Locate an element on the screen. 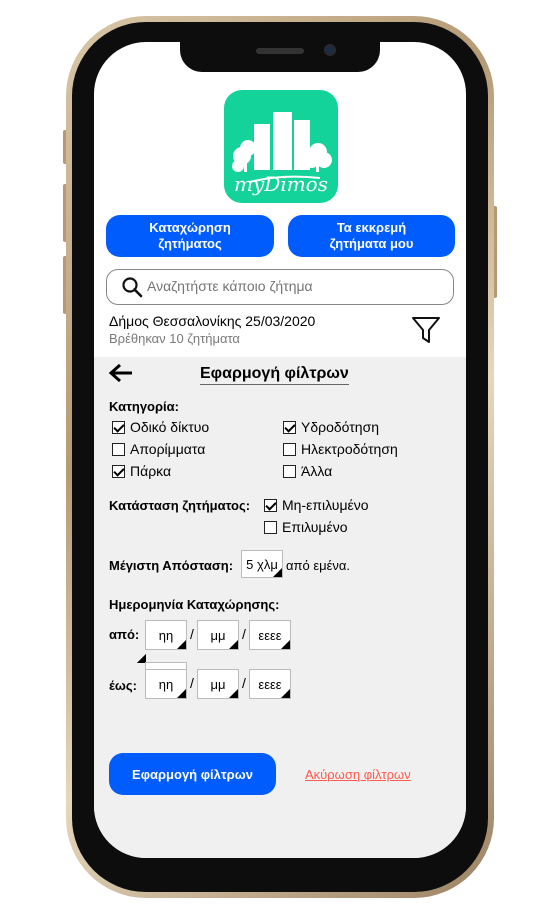 Image resolution: width=554 pixels, height=905 pixels. apply-filters-label: Εφαρμογή φίλτρων is located at coordinates (192, 774).